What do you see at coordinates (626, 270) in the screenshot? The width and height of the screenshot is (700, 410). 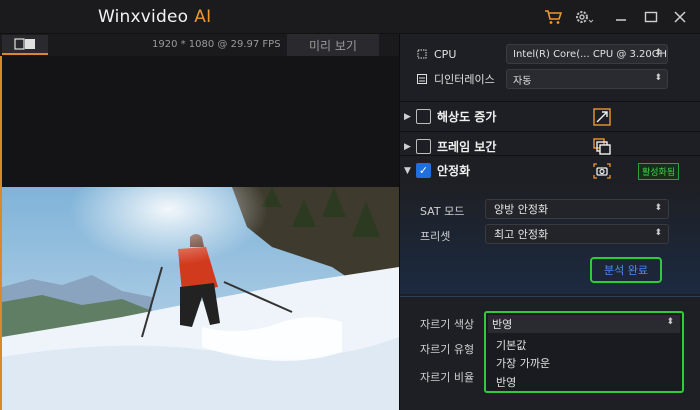 I see `analysis-complete-button: 분석 완료` at bounding box center [626, 270].